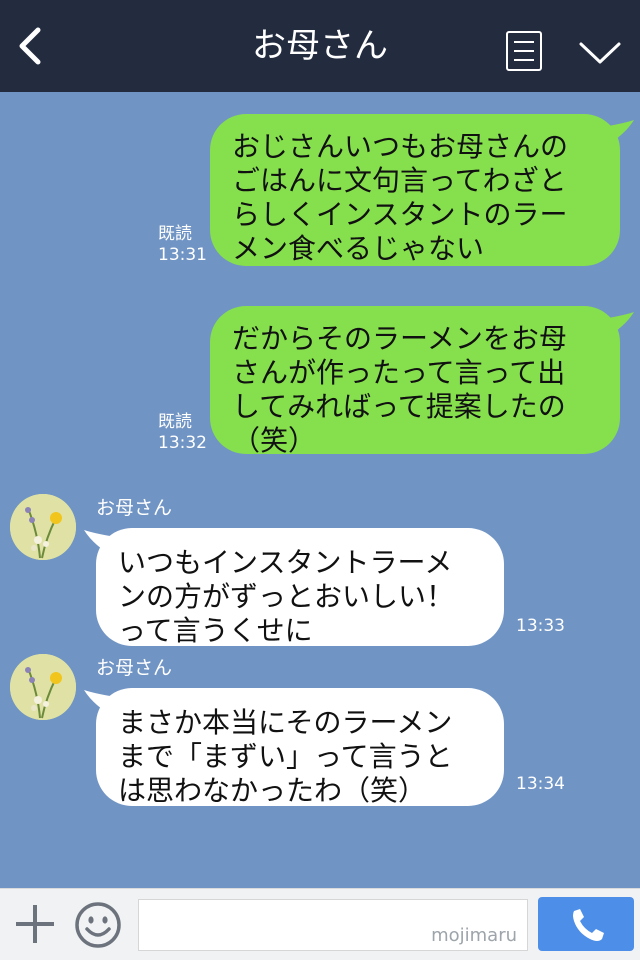  I want to click on smiley-icon, so click(98, 925).